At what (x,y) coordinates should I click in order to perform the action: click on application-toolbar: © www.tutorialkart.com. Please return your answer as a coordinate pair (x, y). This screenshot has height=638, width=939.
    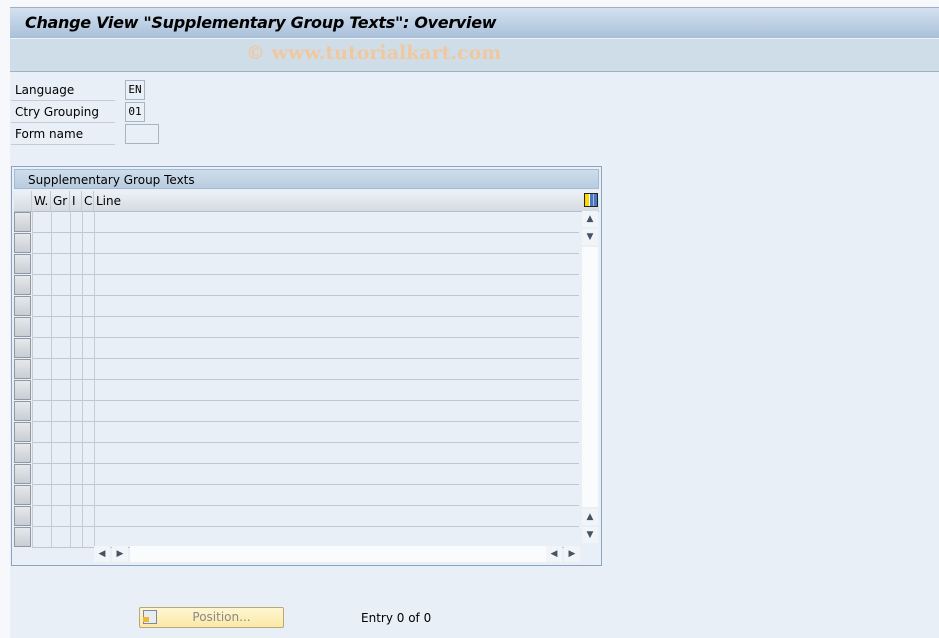
    Looking at the image, I should click on (474, 55).